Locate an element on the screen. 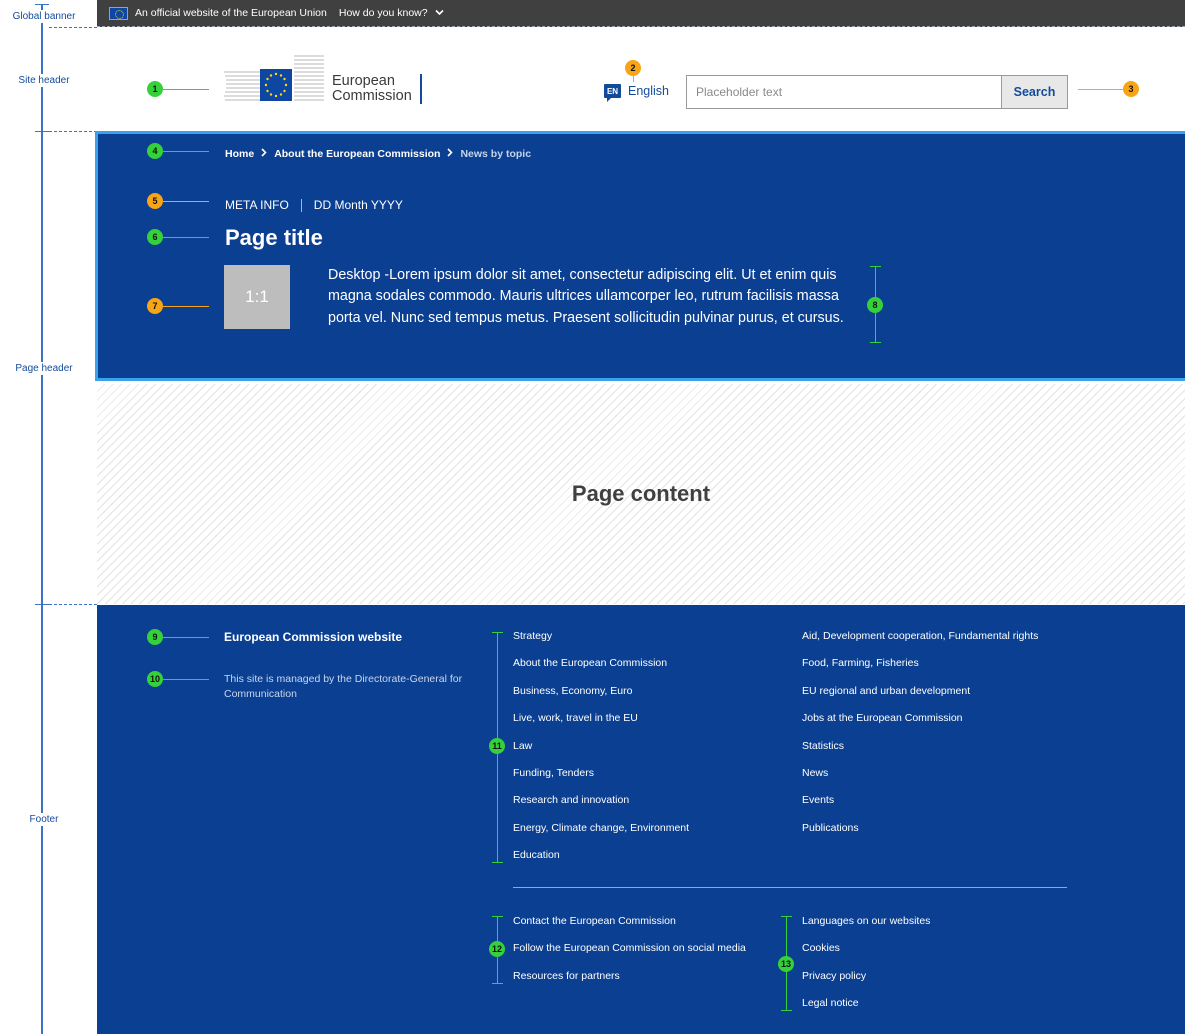 This screenshot has width=1185, height=1034. meta-info: META INFO DD Month YYYY is located at coordinates (314, 205).